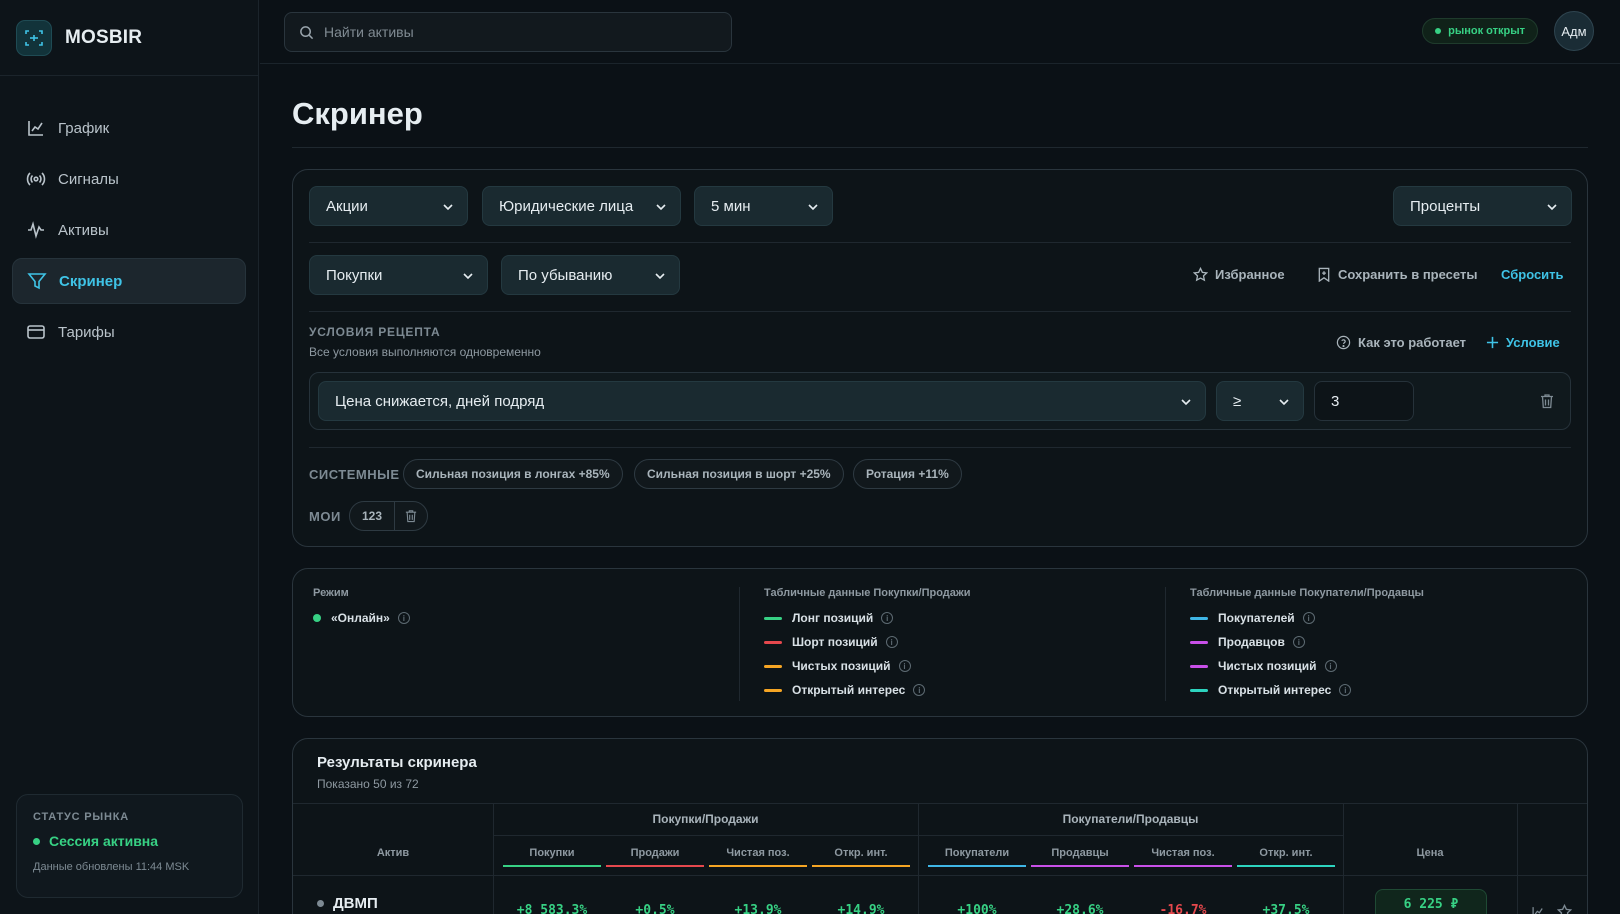 This screenshot has height=914, width=1620. I want to click on condition-field-select: Цена снижается, дней подряд, so click(762, 401).